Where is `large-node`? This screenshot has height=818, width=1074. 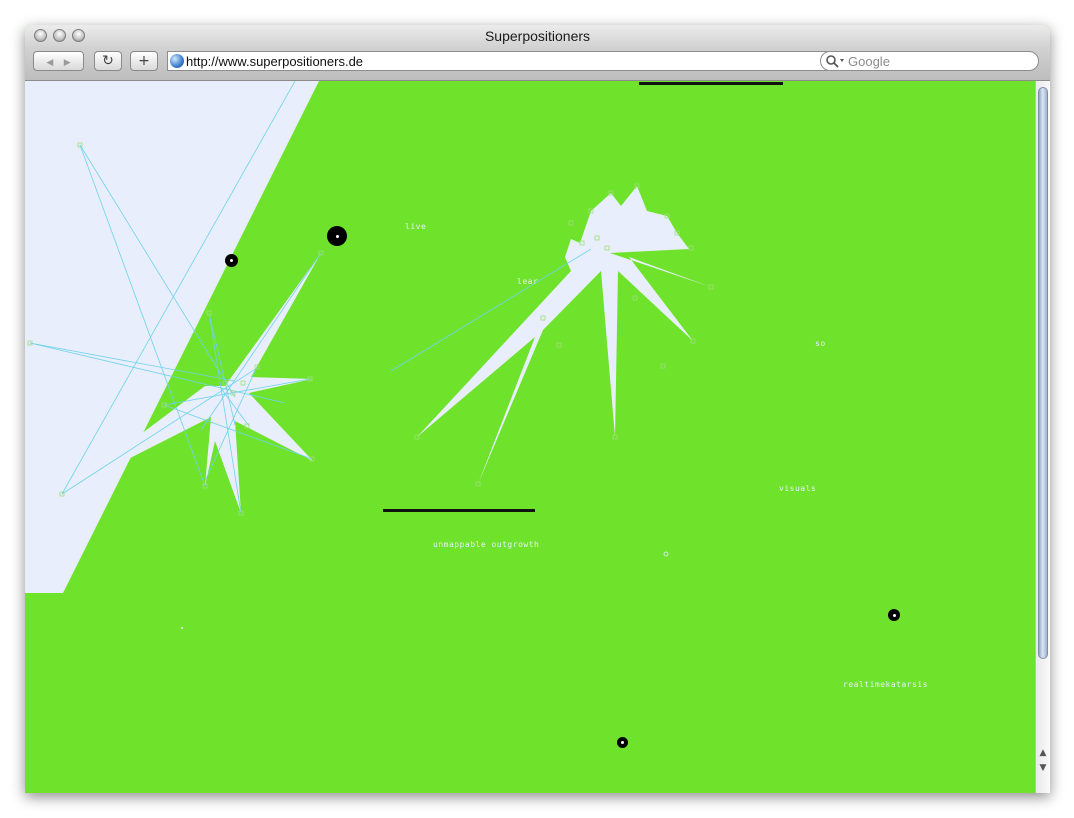 large-node is located at coordinates (337, 236).